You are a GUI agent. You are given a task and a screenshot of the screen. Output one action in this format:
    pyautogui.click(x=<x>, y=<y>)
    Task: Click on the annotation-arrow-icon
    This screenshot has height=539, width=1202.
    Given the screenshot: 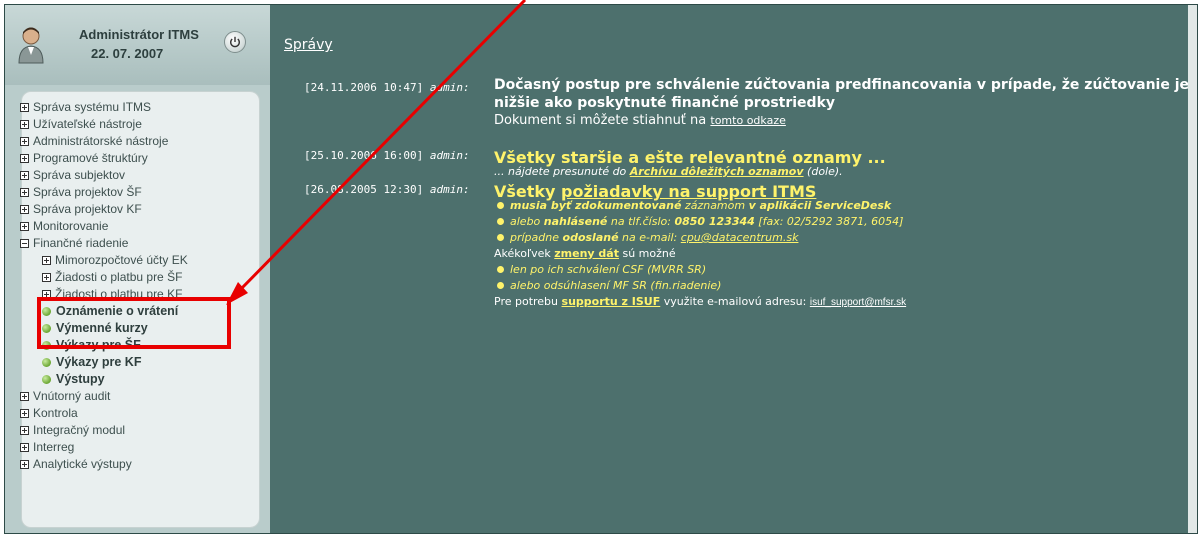 What is the action you would take?
    pyautogui.click(x=376, y=152)
    